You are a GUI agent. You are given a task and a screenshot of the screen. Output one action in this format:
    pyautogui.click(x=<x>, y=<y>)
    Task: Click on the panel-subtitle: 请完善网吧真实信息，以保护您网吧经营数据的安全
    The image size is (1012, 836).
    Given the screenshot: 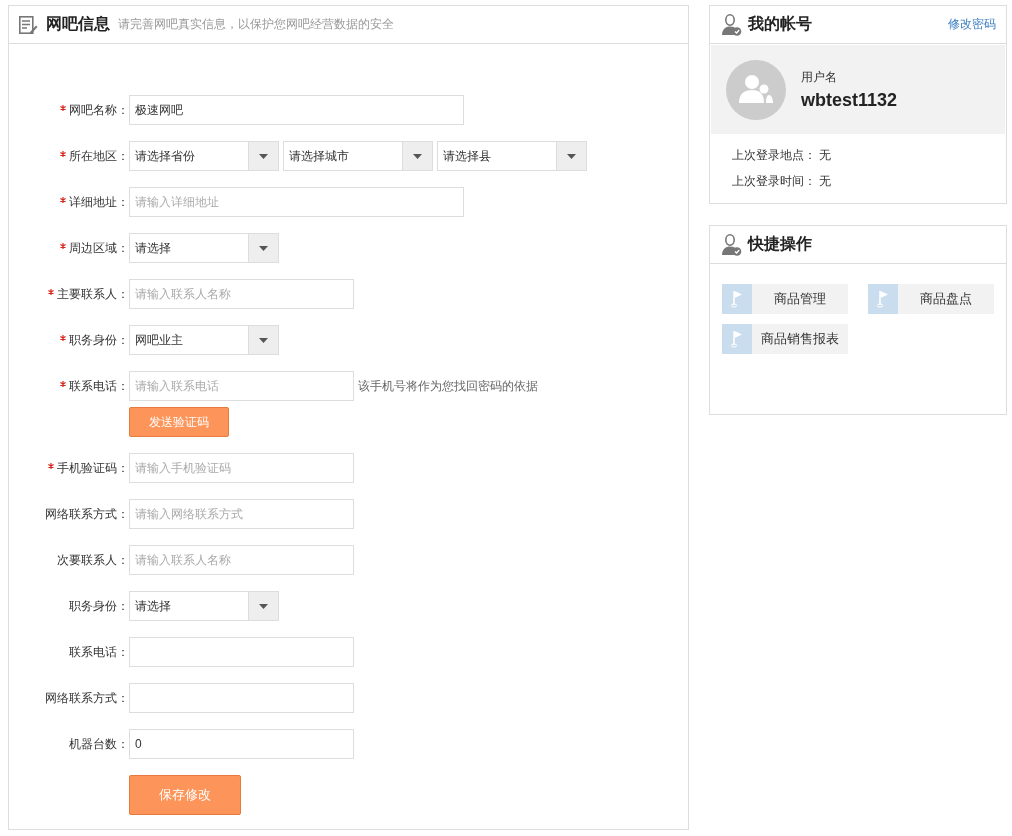 What is the action you would take?
    pyautogui.click(x=256, y=24)
    